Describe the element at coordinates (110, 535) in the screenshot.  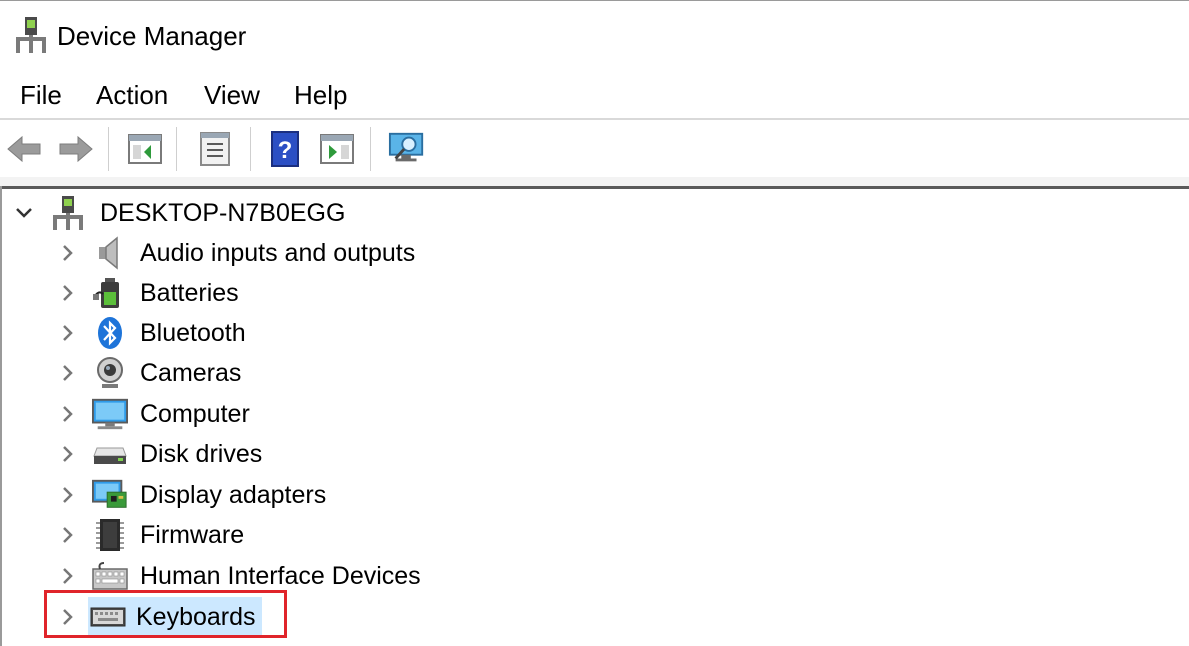
I see `chip-icon` at that location.